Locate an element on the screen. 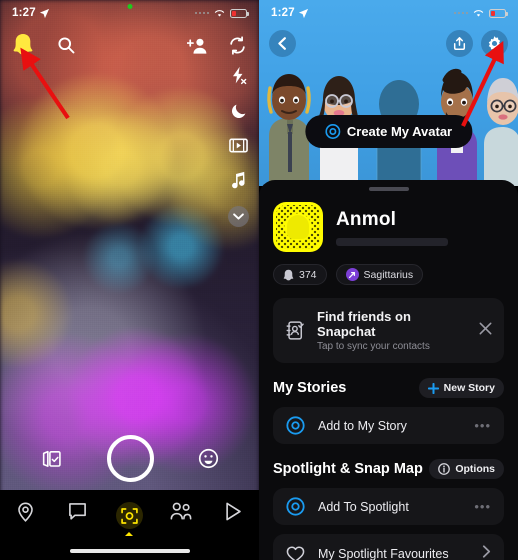 This screenshot has height=560, width=518. new-story-button: New Story is located at coordinates (461, 388).